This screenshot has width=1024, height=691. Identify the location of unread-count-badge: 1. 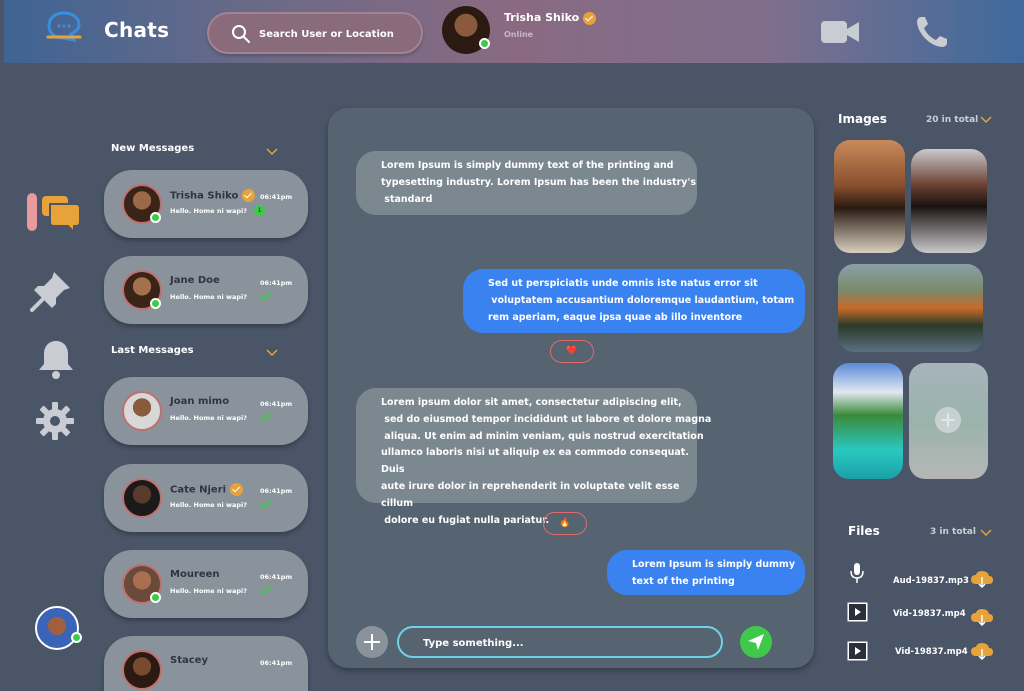
(259, 210).